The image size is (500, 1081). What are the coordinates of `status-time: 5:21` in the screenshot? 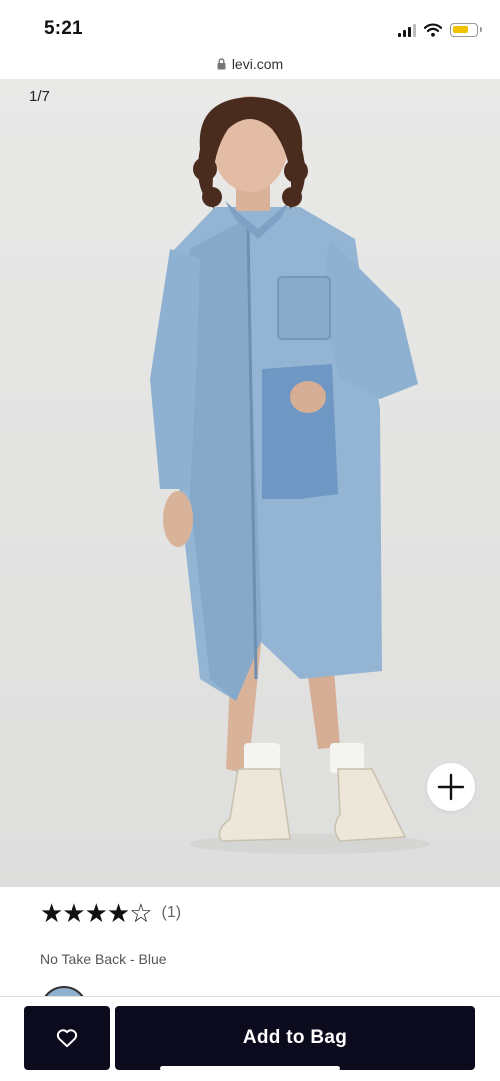 It's located at (63, 28).